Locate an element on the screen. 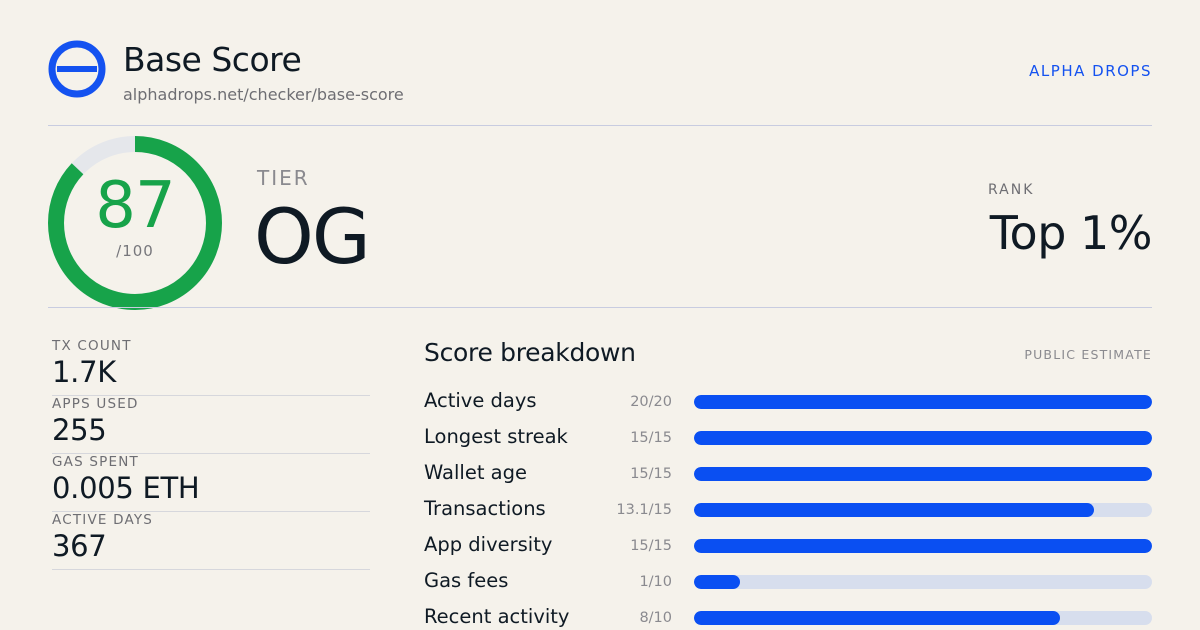 This screenshot has width=1200, height=630. breakdown-label: Active days is located at coordinates (480, 400).